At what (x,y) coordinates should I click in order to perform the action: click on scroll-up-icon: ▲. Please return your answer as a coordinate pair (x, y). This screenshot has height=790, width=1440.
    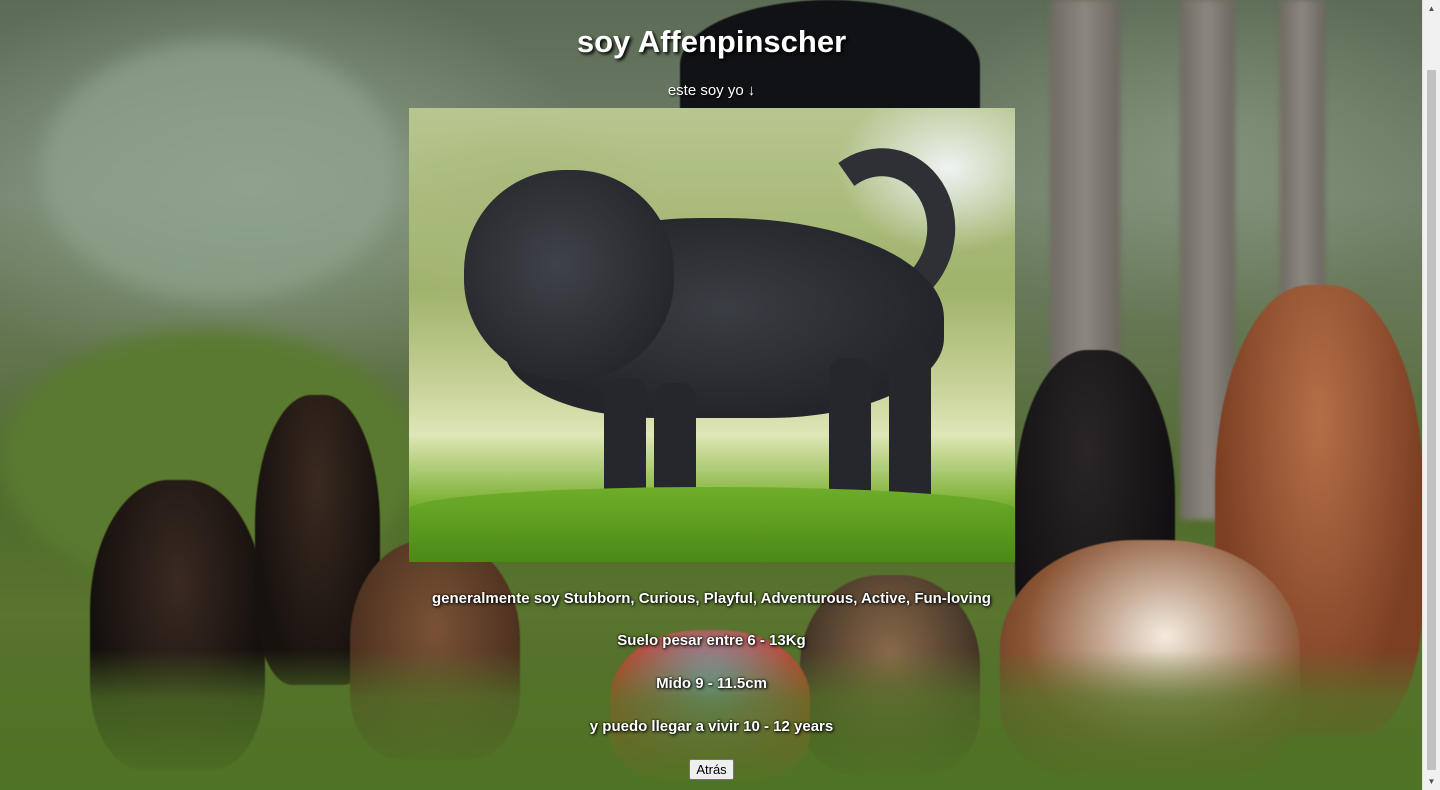
    Looking at the image, I should click on (1431, 8).